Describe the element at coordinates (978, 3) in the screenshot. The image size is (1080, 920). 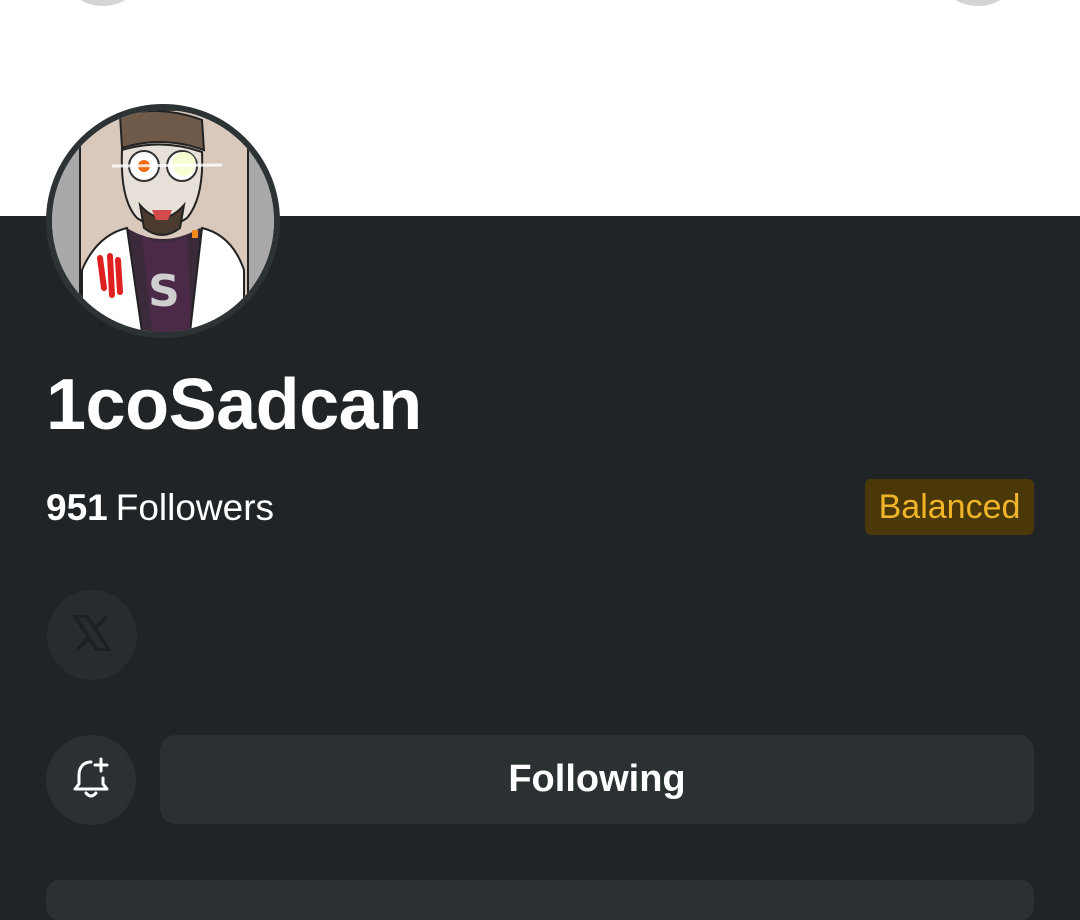
I see `more-options-button` at that location.